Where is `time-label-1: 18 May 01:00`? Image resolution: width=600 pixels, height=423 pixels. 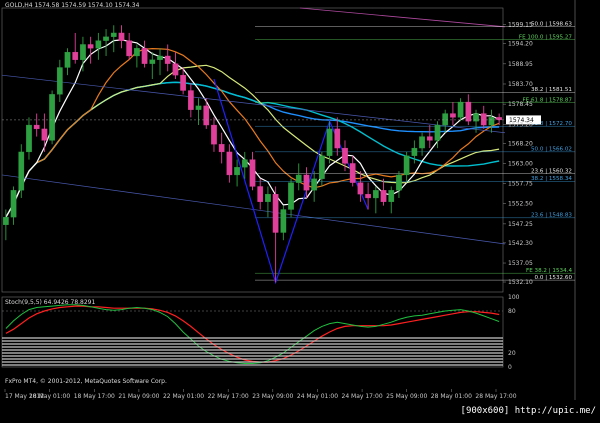 time-label-1: 18 May 01:00 is located at coordinates (49, 396).